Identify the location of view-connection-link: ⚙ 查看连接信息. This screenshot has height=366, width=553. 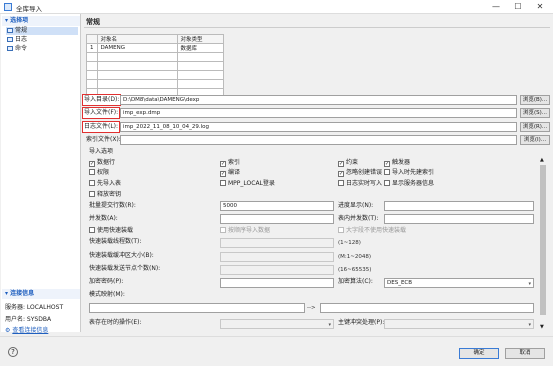
(26, 329).